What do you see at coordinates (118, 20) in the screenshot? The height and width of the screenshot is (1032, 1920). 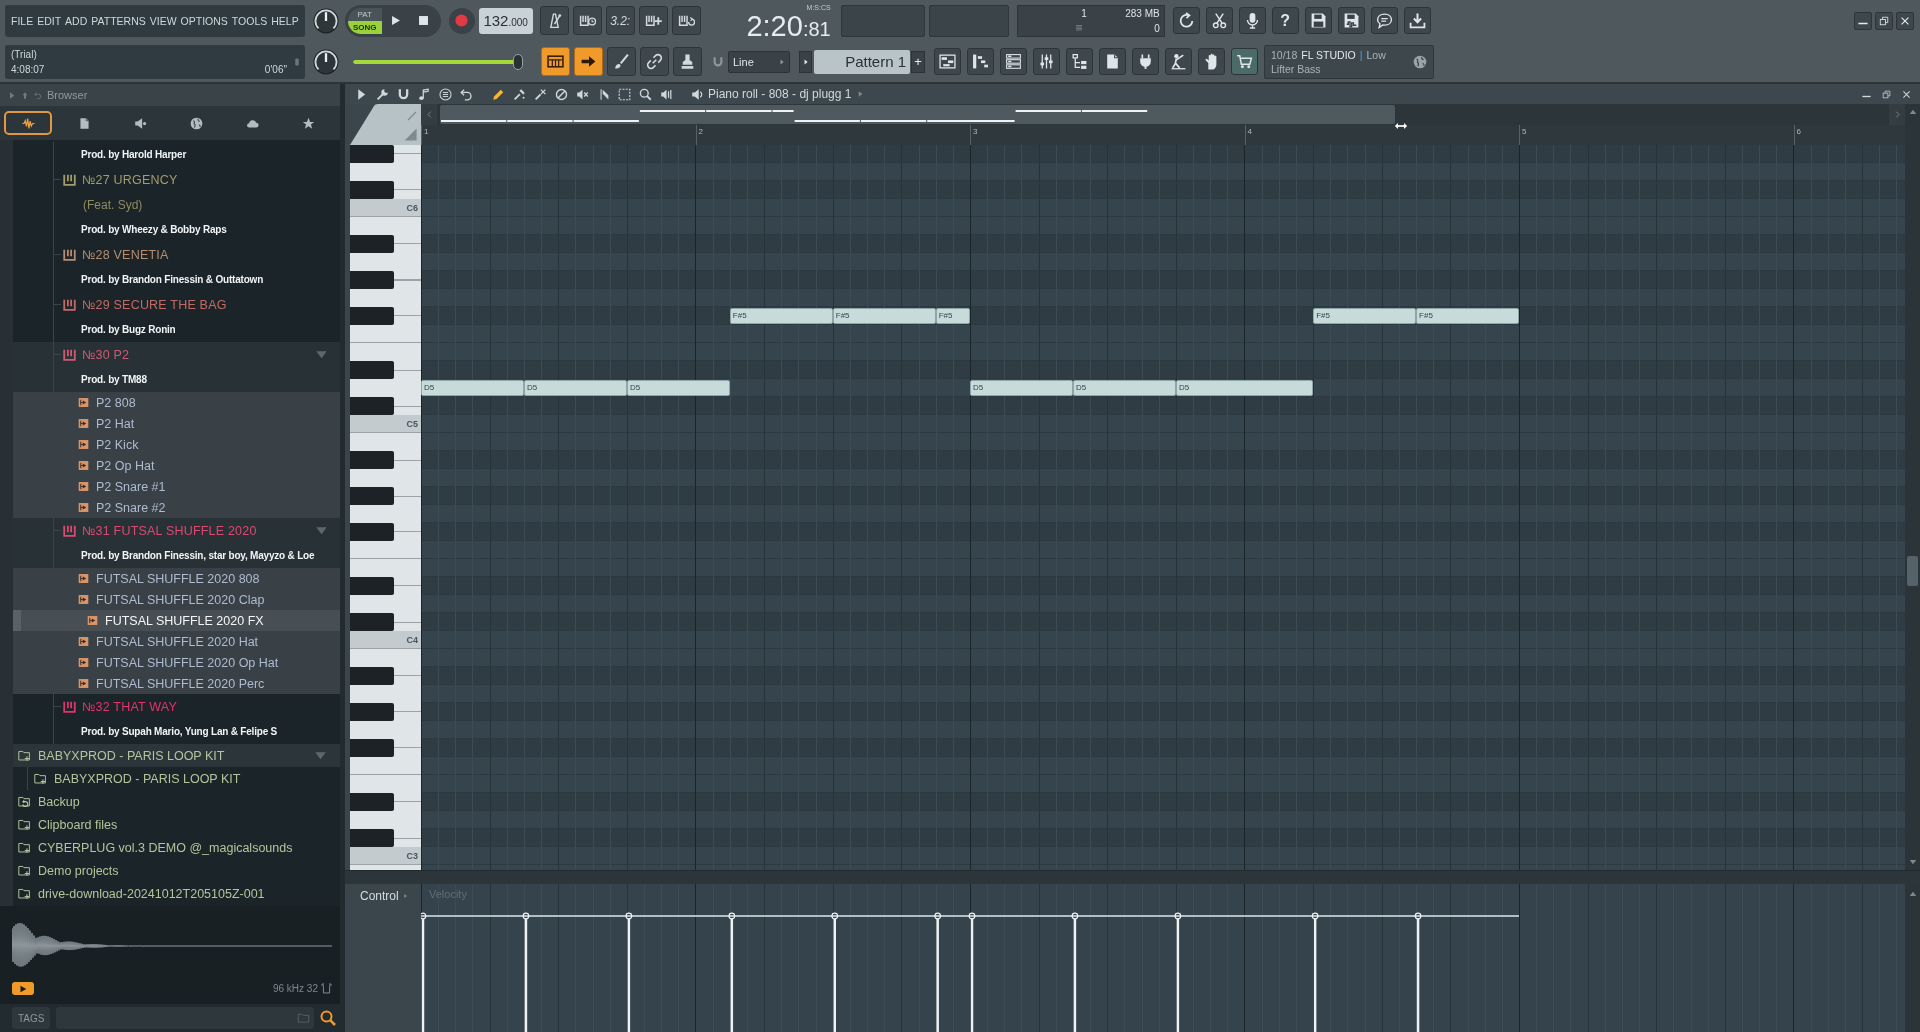 I see `menu-item: PATTERNS` at bounding box center [118, 20].